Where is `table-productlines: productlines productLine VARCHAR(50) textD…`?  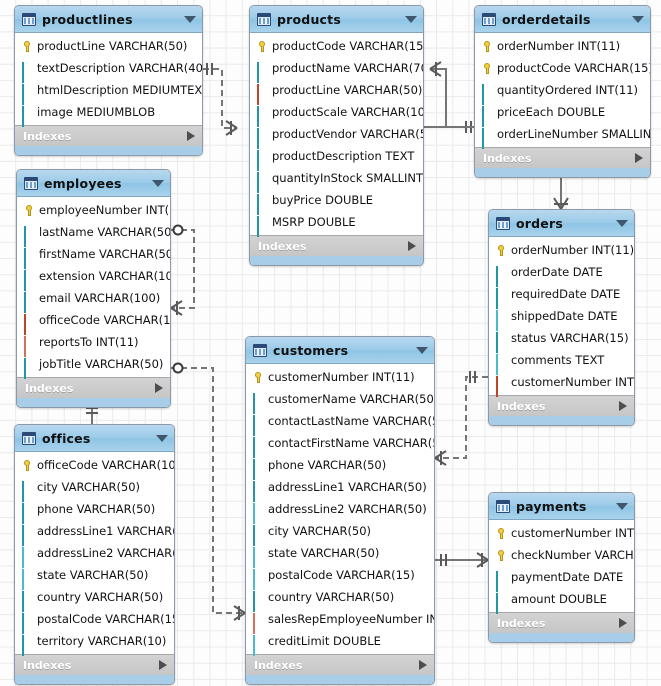 table-productlines: productlines productLine VARCHAR(50) textD… is located at coordinates (108, 80).